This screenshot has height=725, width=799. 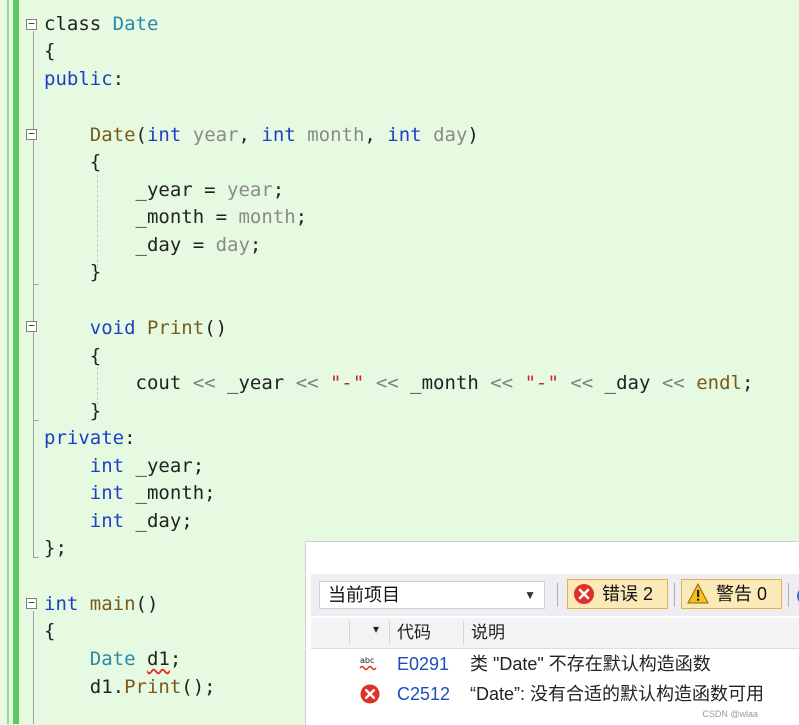 What do you see at coordinates (84, 438) in the screenshot?
I see `code-token: private` at bounding box center [84, 438].